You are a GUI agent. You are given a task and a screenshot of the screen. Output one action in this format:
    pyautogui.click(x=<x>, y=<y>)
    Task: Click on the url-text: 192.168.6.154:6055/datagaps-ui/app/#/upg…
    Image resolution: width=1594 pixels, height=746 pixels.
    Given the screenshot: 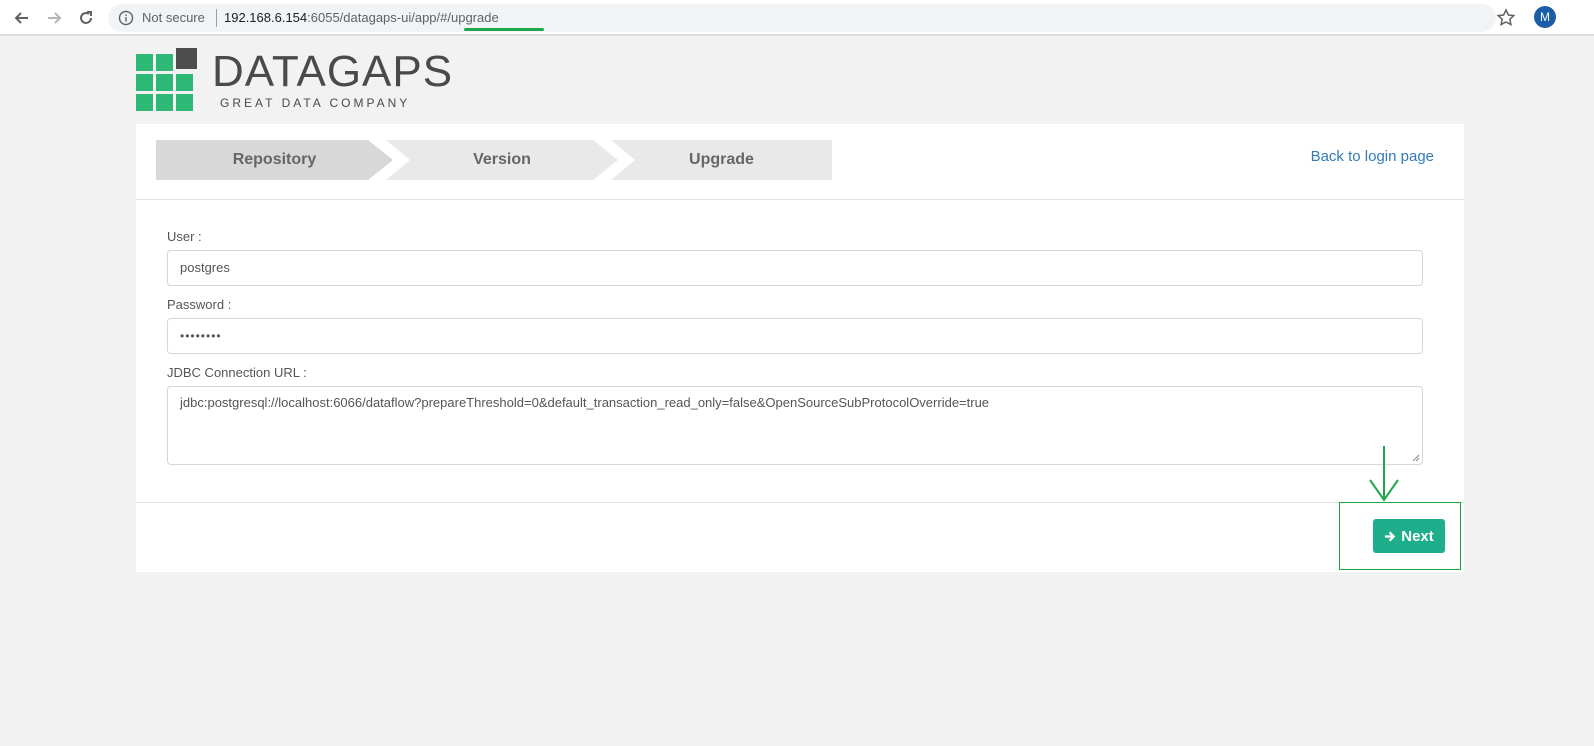 What is the action you would take?
    pyautogui.click(x=361, y=18)
    